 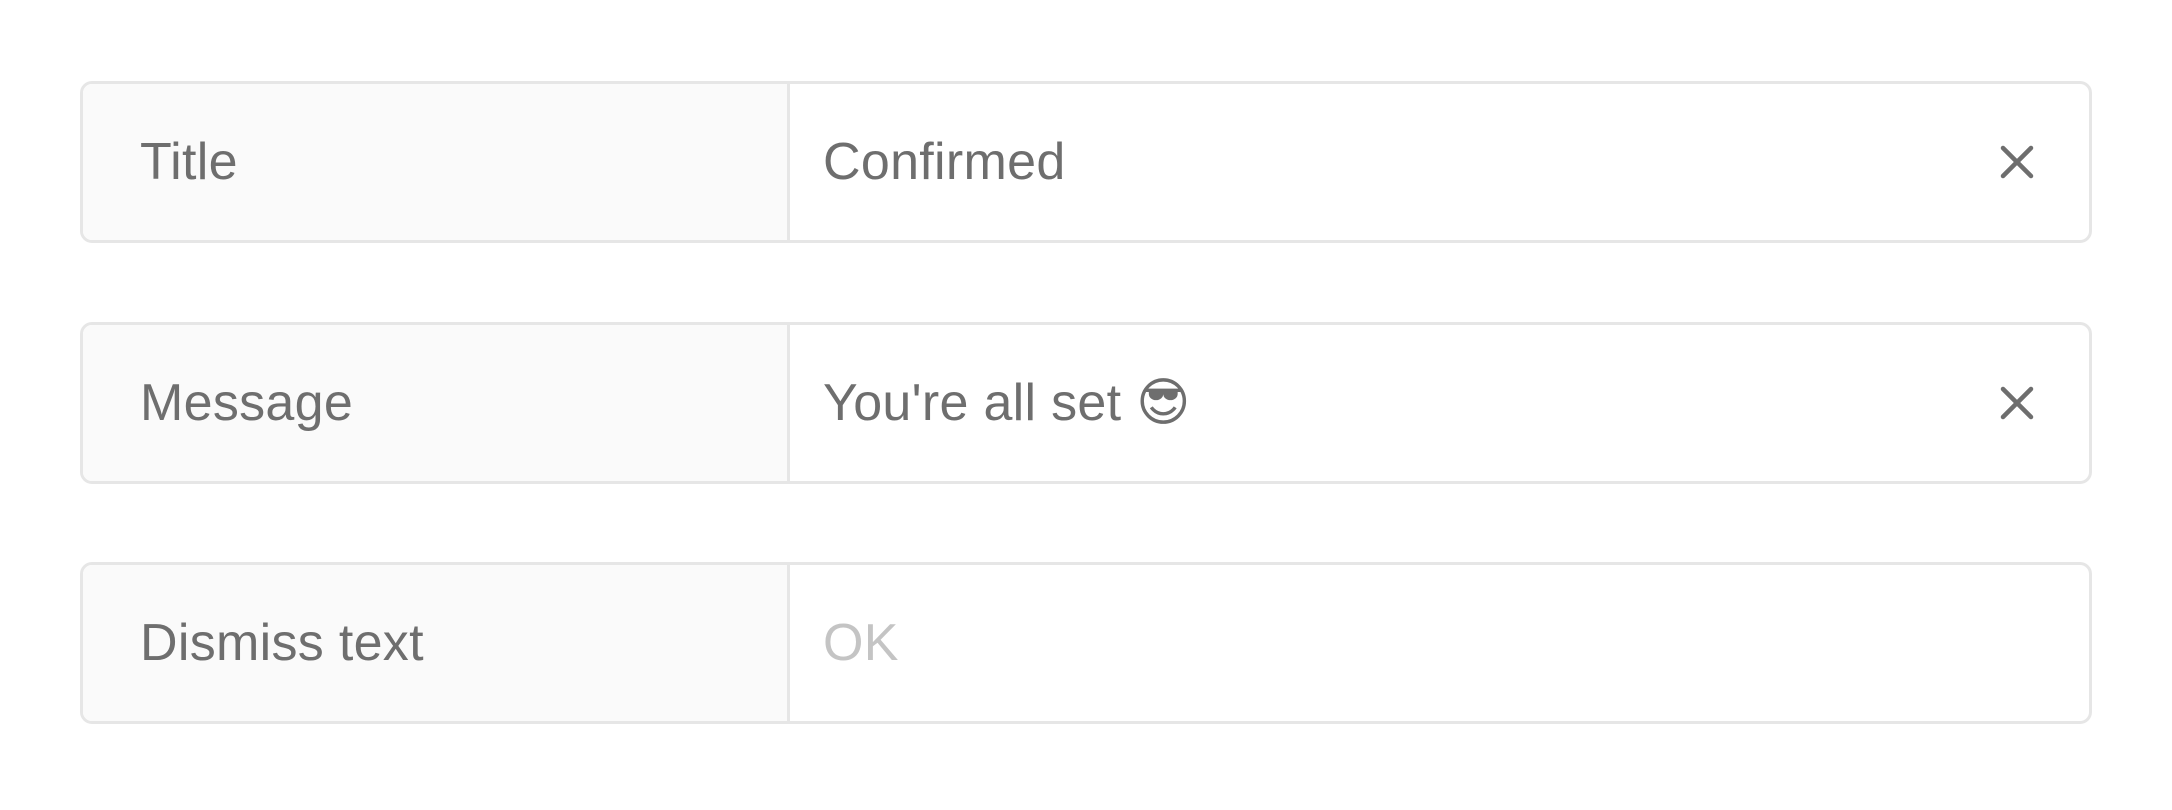 I want to click on title-field-label: Title, so click(x=436, y=162).